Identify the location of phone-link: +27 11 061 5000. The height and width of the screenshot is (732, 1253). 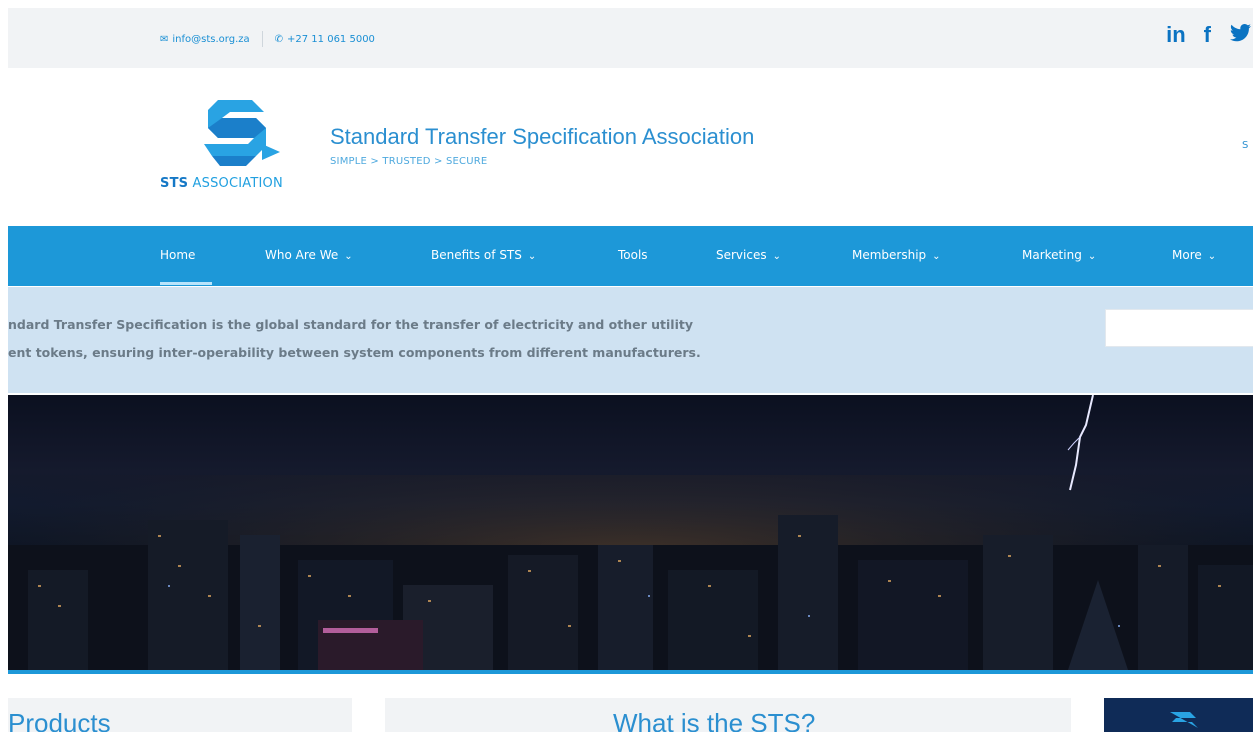
(331, 39).